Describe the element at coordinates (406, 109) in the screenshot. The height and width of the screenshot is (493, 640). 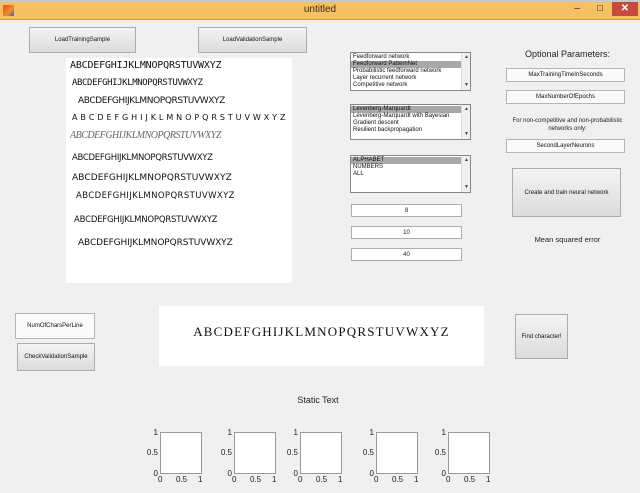
I see `list-item: Levenberg-Marquardt` at that location.